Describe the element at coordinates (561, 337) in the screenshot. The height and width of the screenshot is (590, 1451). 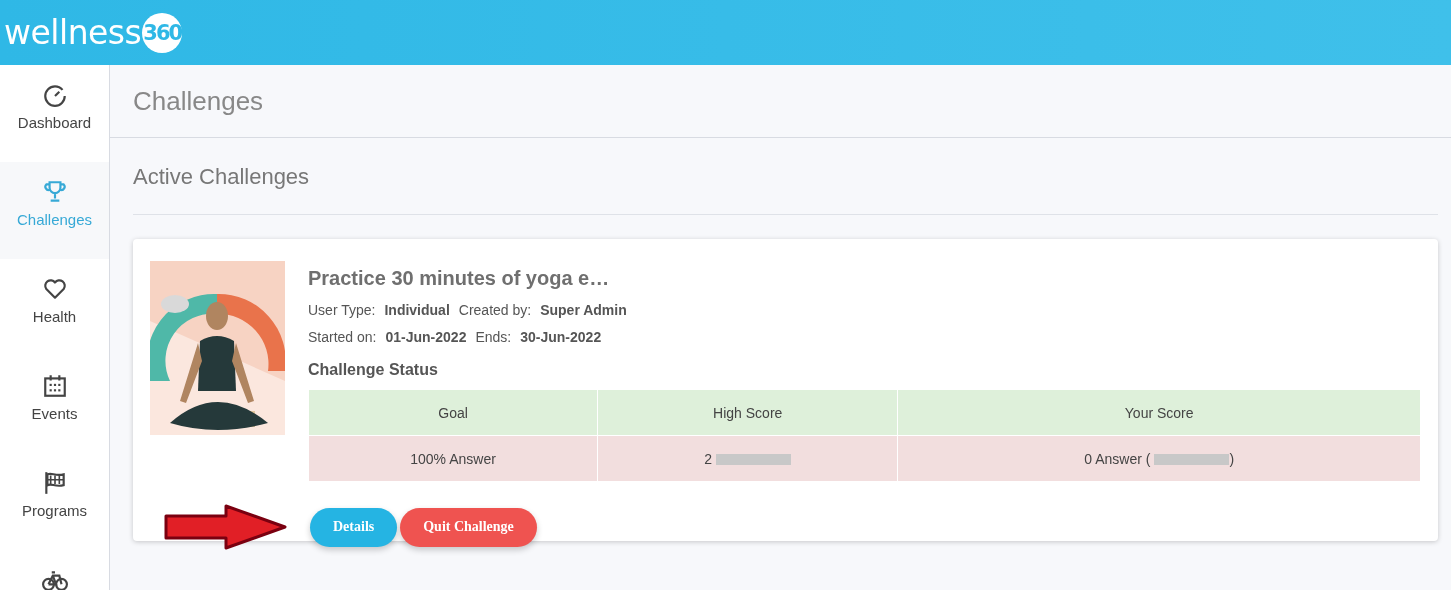
I see `meta-value: 30-Jun-2022` at that location.